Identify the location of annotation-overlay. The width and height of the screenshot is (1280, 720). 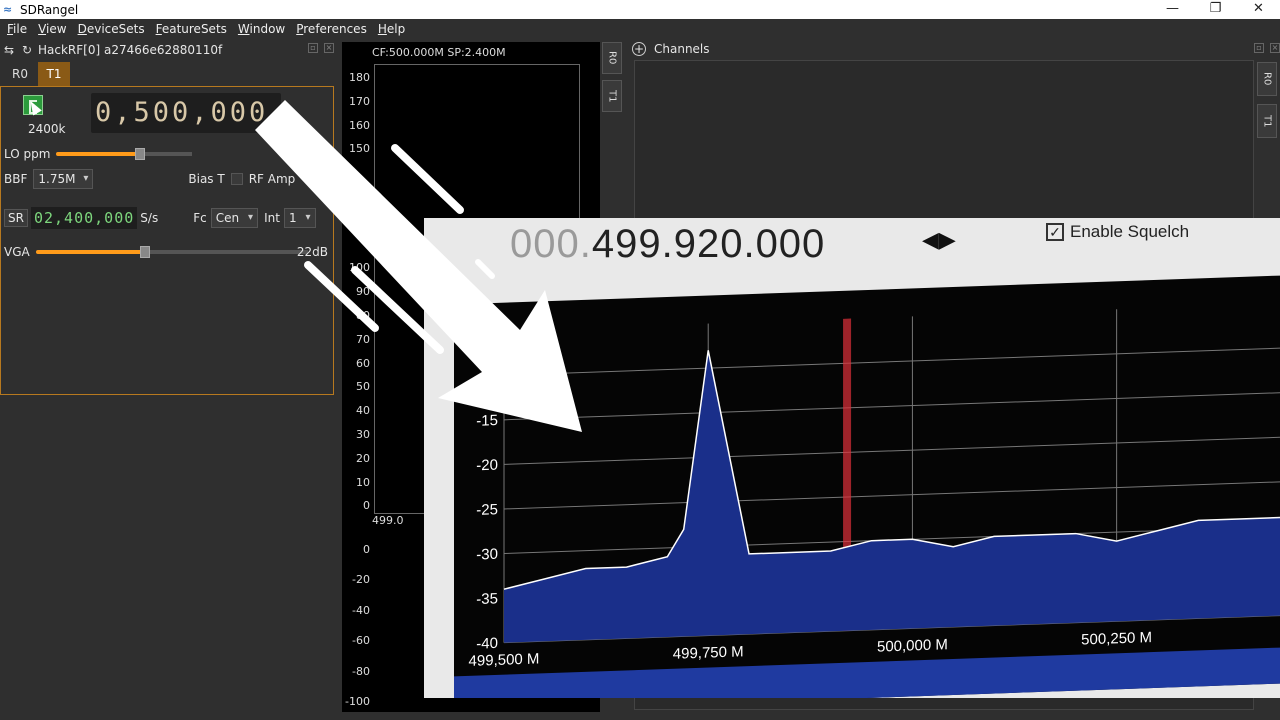
(418, 266).